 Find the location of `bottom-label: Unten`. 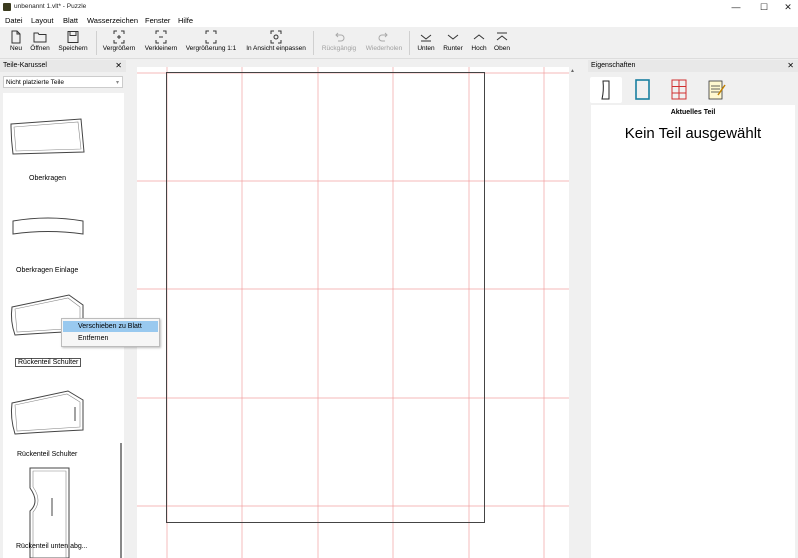

bottom-label: Unten is located at coordinates (426, 48).